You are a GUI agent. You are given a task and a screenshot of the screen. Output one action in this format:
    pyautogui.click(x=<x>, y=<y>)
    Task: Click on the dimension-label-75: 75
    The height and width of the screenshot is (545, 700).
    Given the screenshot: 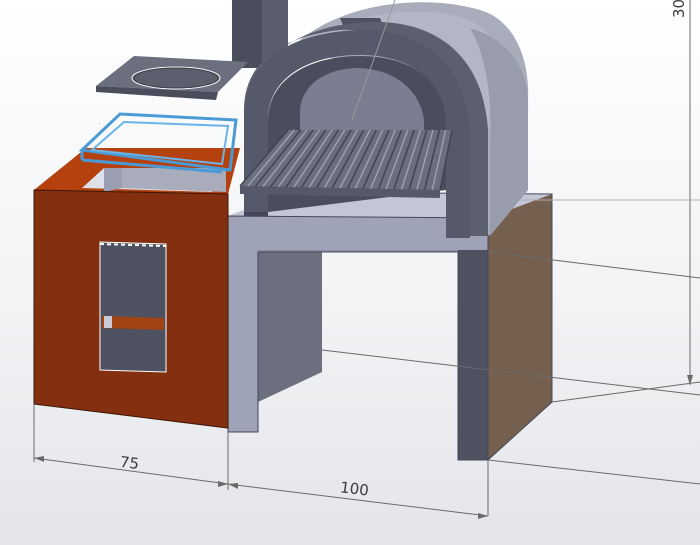 What is the action you would take?
    pyautogui.click(x=129, y=463)
    